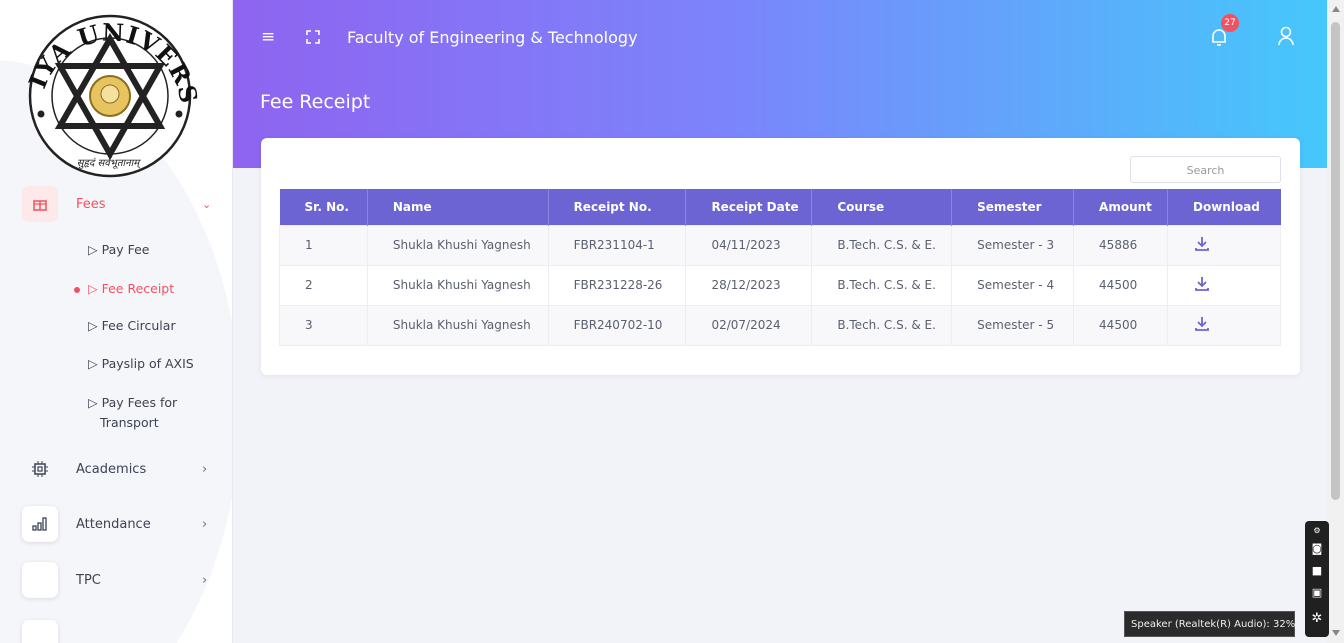  I want to click on cell-semester: Semester - 3, so click(1013, 245).